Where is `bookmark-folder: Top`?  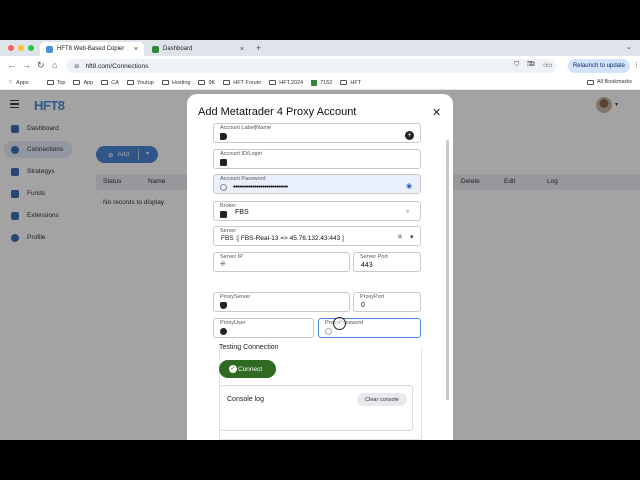
bookmark-folder: Top is located at coordinates (56, 82).